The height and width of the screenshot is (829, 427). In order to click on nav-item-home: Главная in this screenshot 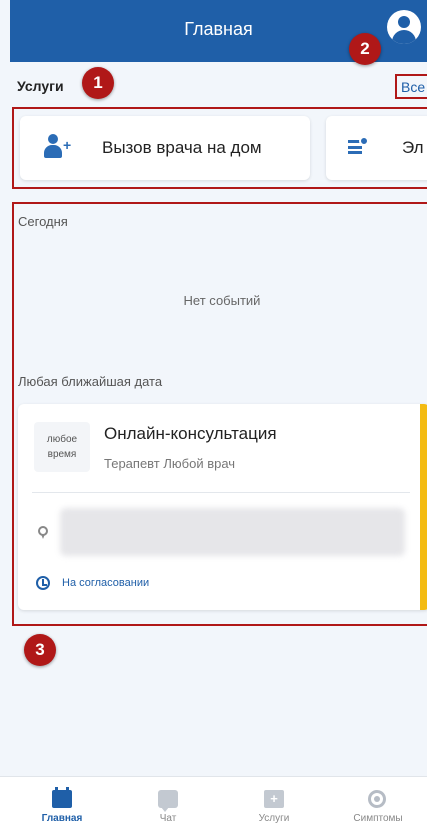, I will do `click(62, 803)`.